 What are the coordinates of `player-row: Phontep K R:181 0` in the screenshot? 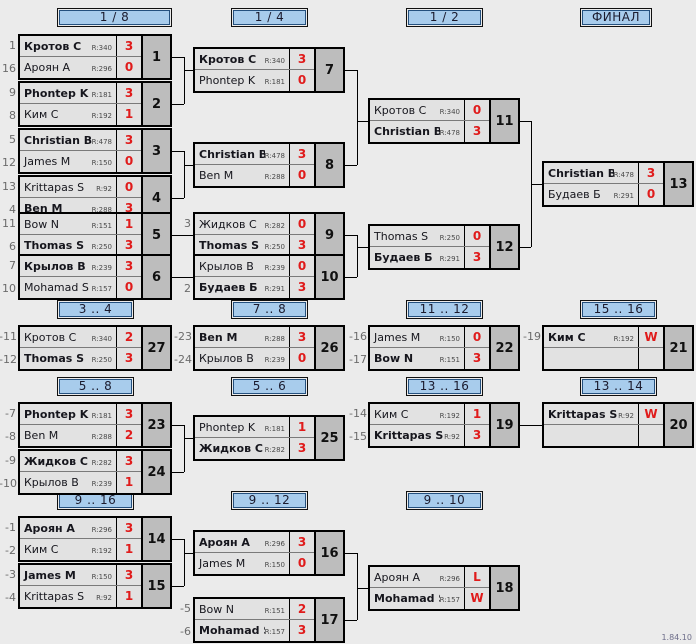 It's located at (254, 80).